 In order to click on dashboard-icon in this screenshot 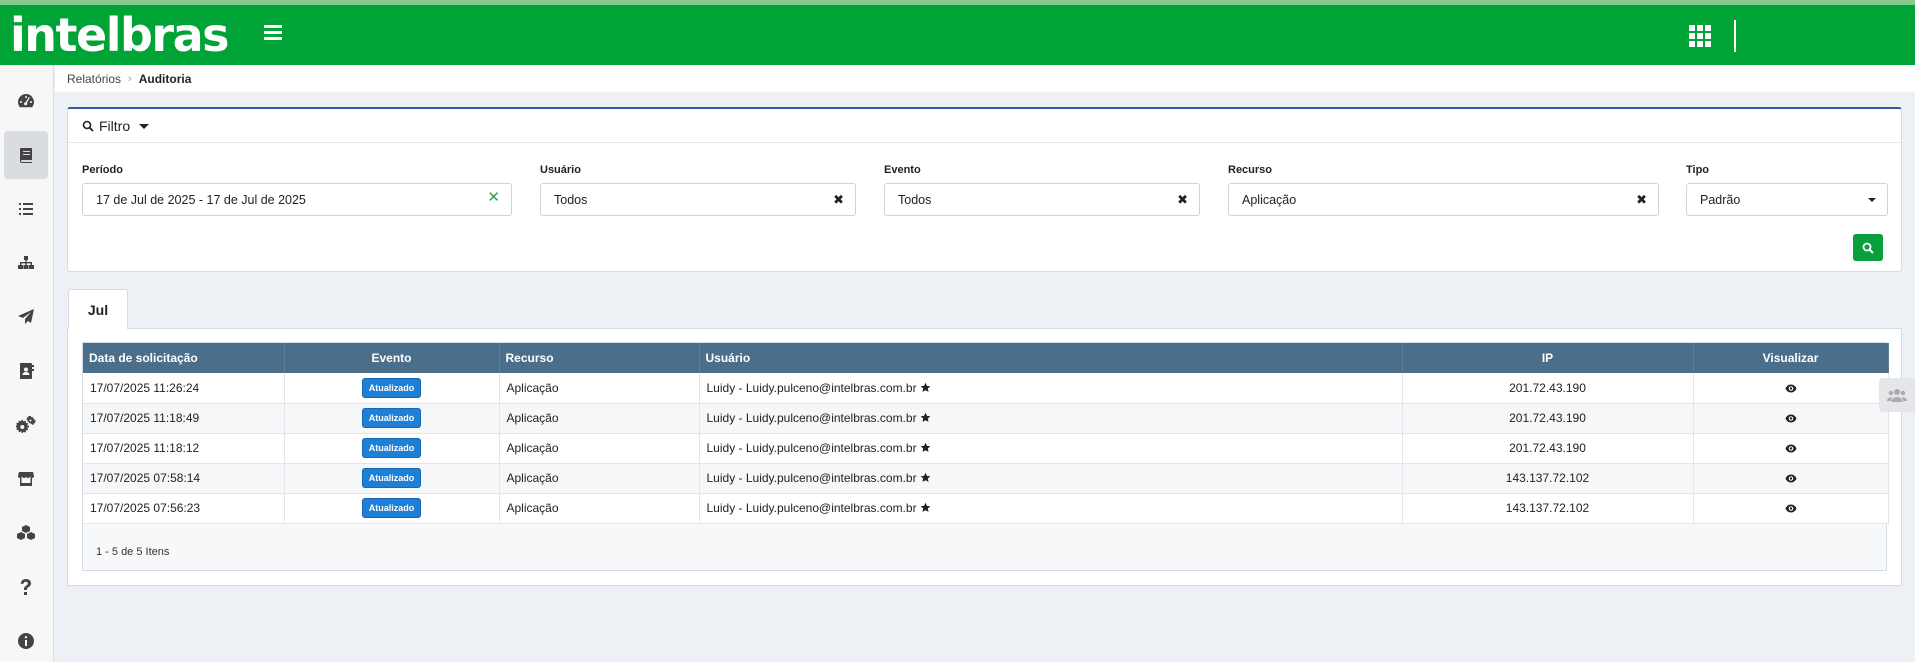, I will do `click(26, 101)`.